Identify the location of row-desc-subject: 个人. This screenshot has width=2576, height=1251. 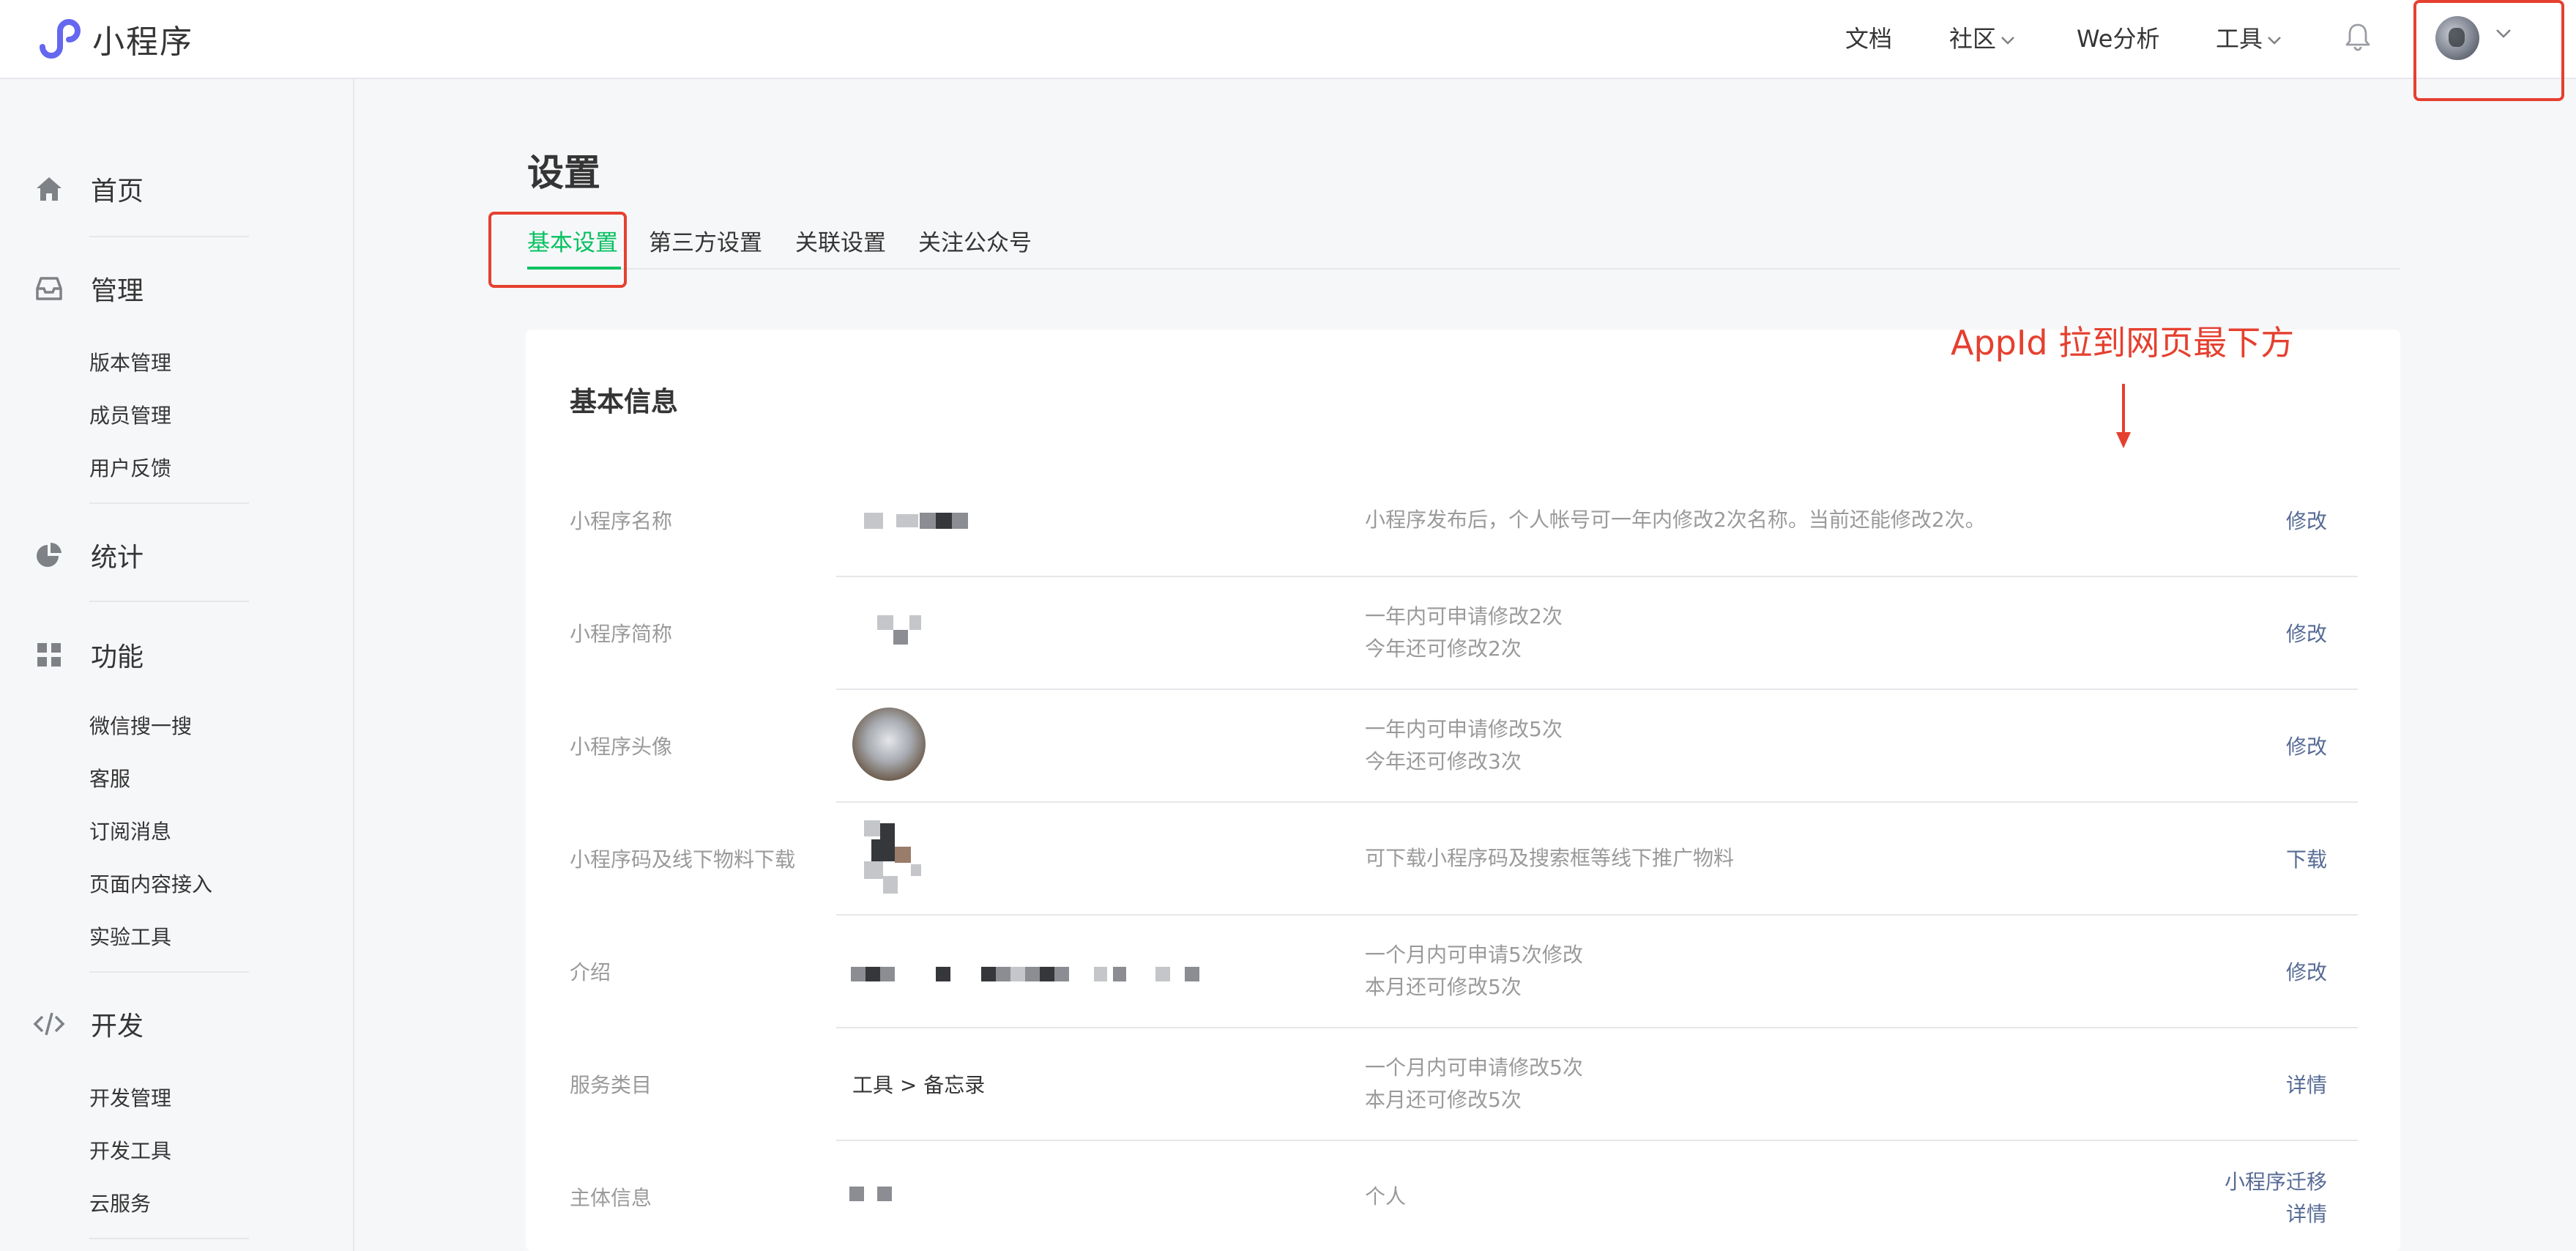
(1385, 1197).